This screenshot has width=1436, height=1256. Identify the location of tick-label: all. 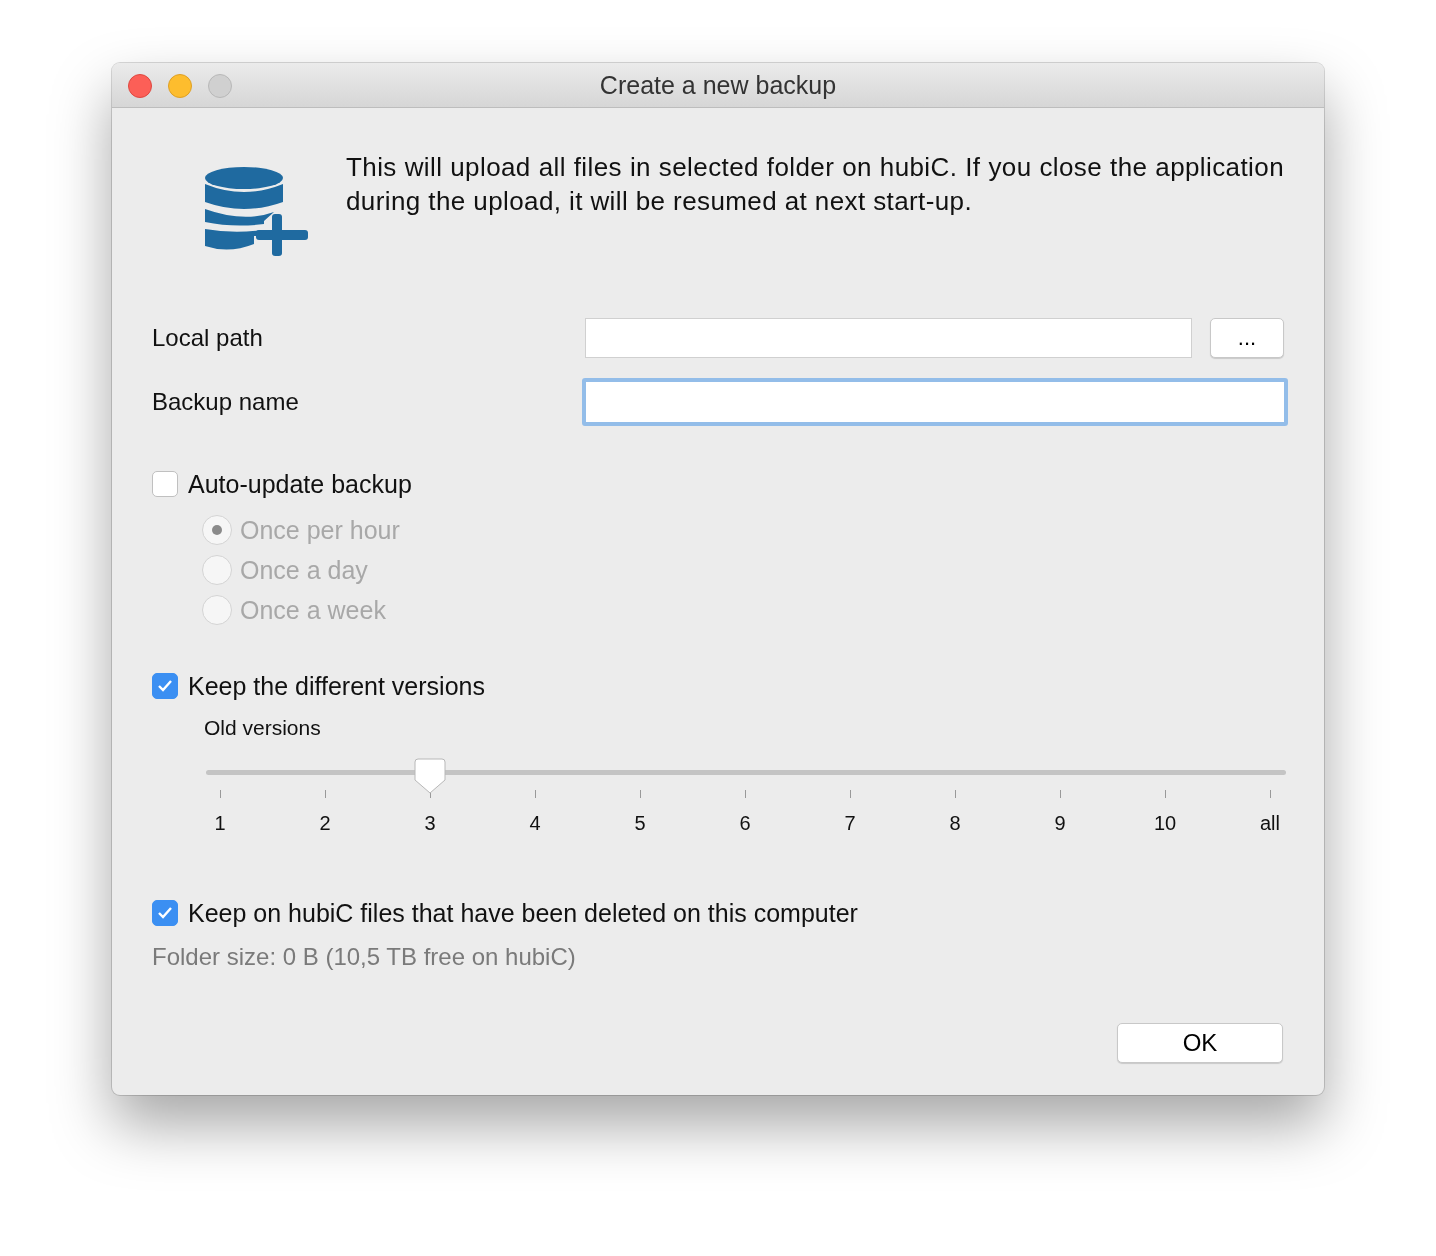
(1270, 823).